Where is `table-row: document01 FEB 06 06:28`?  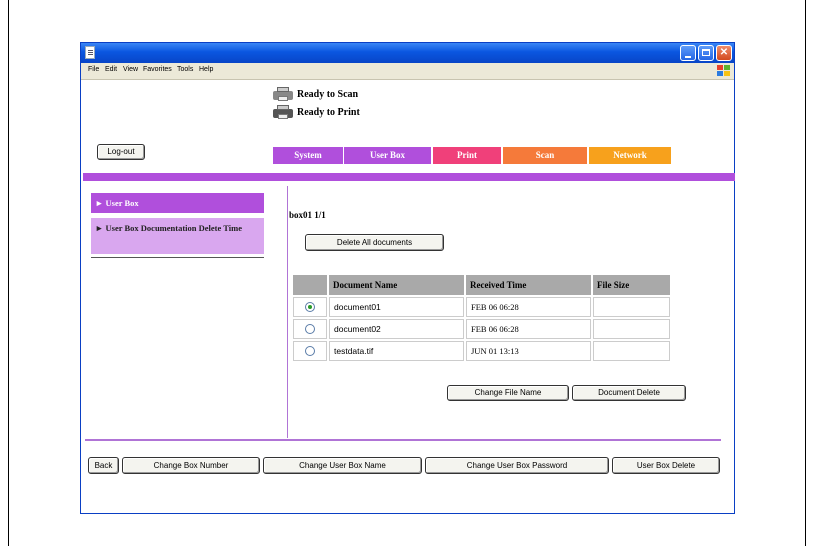 table-row: document01 FEB 06 06:28 is located at coordinates (481, 307).